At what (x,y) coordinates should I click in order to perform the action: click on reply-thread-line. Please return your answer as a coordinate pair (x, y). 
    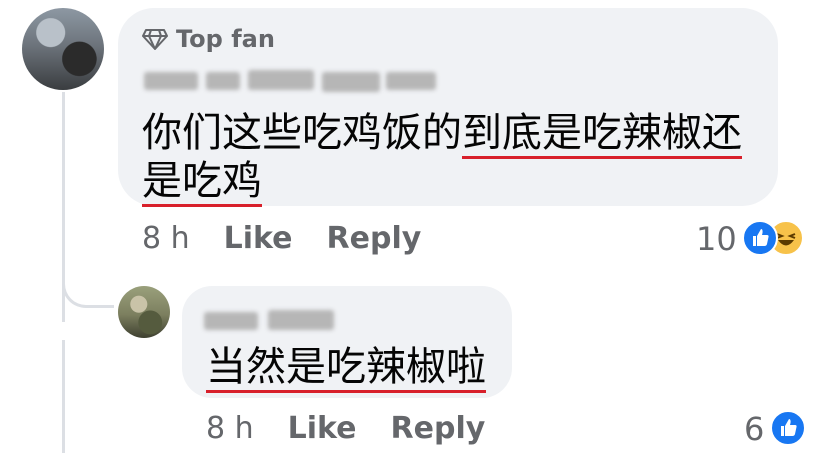
    Looking at the image, I should click on (63, 396).